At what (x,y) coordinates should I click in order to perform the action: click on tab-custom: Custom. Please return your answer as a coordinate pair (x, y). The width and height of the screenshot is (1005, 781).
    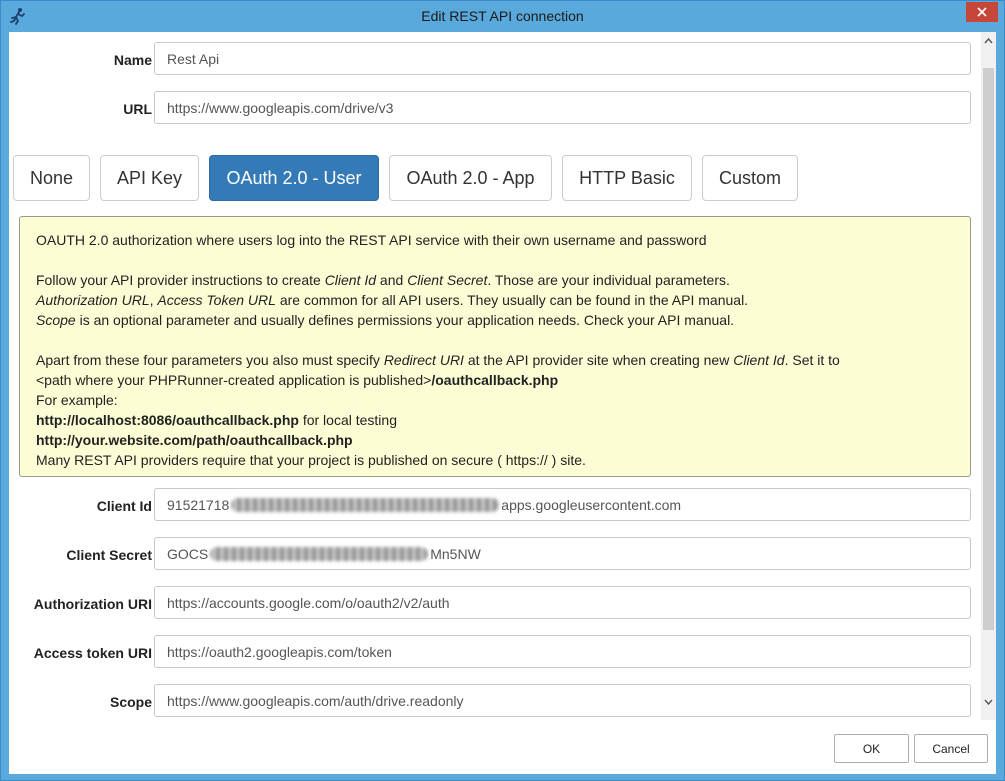
    Looking at the image, I should click on (750, 178).